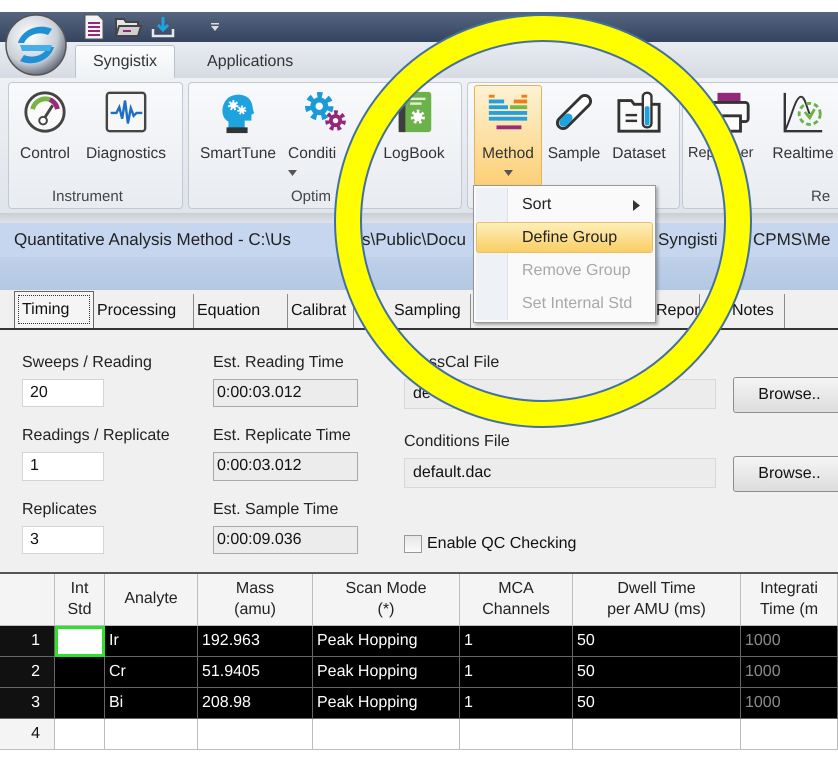 This screenshot has width=838, height=760. I want to click on folder-icon, so click(128, 27).